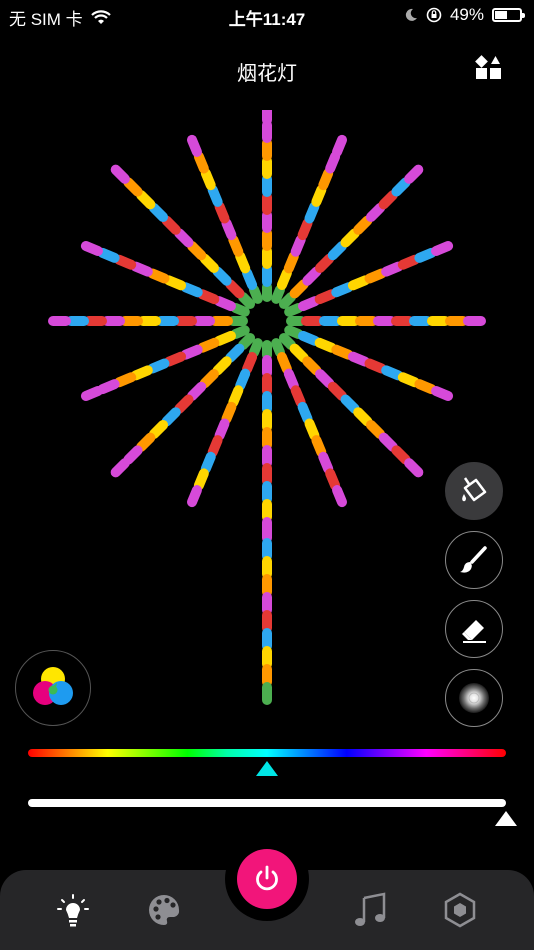 The height and width of the screenshot is (950, 534). I want to click on brush-tool, so click(474, 560).